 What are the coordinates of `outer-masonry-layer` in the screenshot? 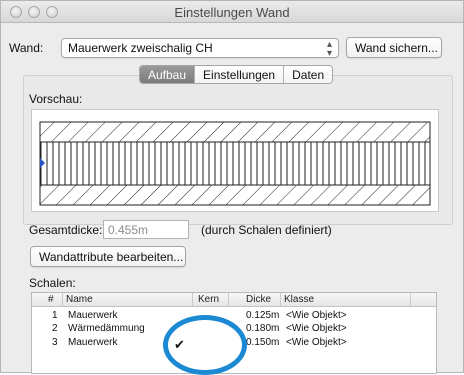 It's located at (235, 132).